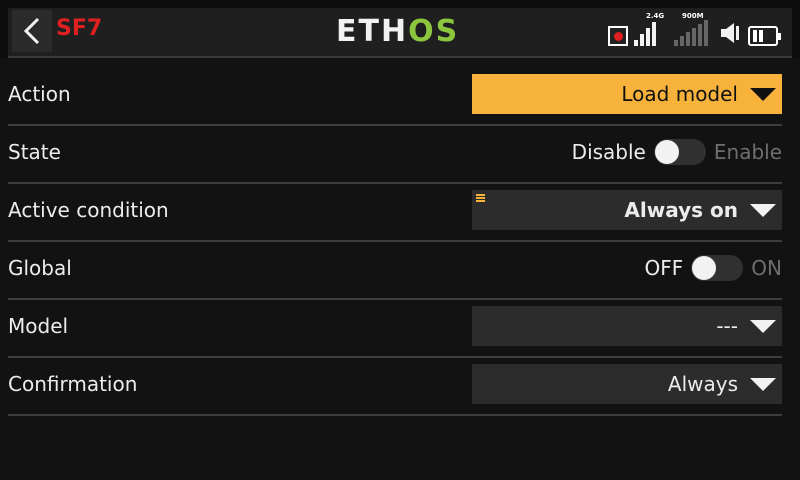 The width and height of the screenshot is (800, 480). I want to click on state-off-label: Disable, so click(608, 152).